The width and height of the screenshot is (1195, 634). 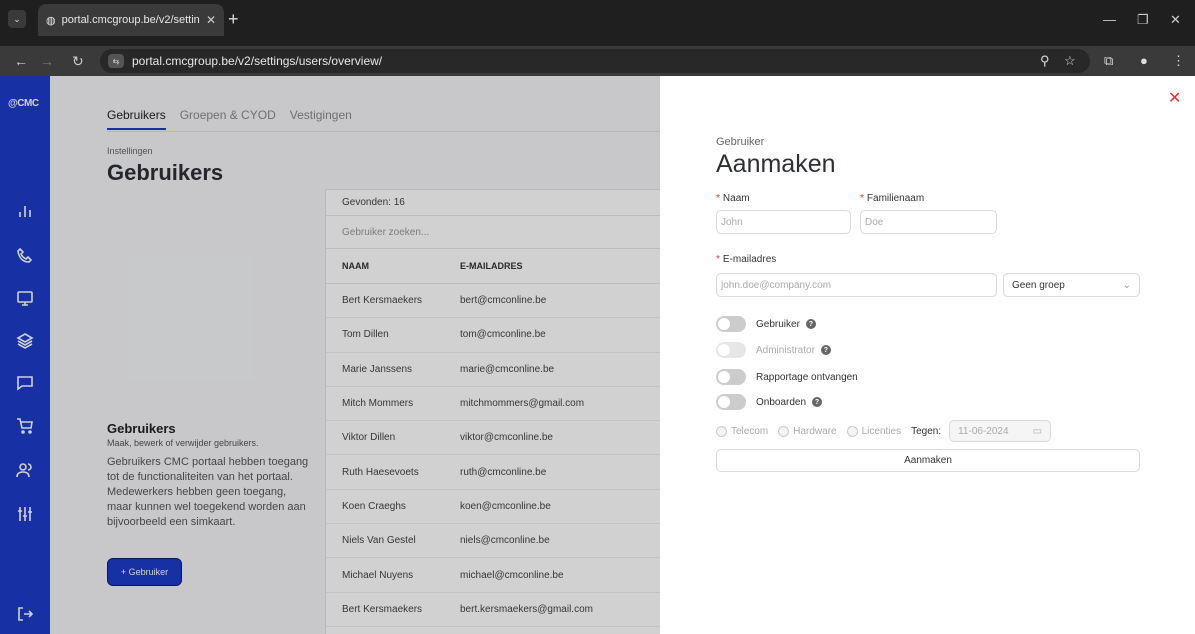 I want to click on onboarden-toggle-row: Onboarden ?, so click(x=769, y=402).